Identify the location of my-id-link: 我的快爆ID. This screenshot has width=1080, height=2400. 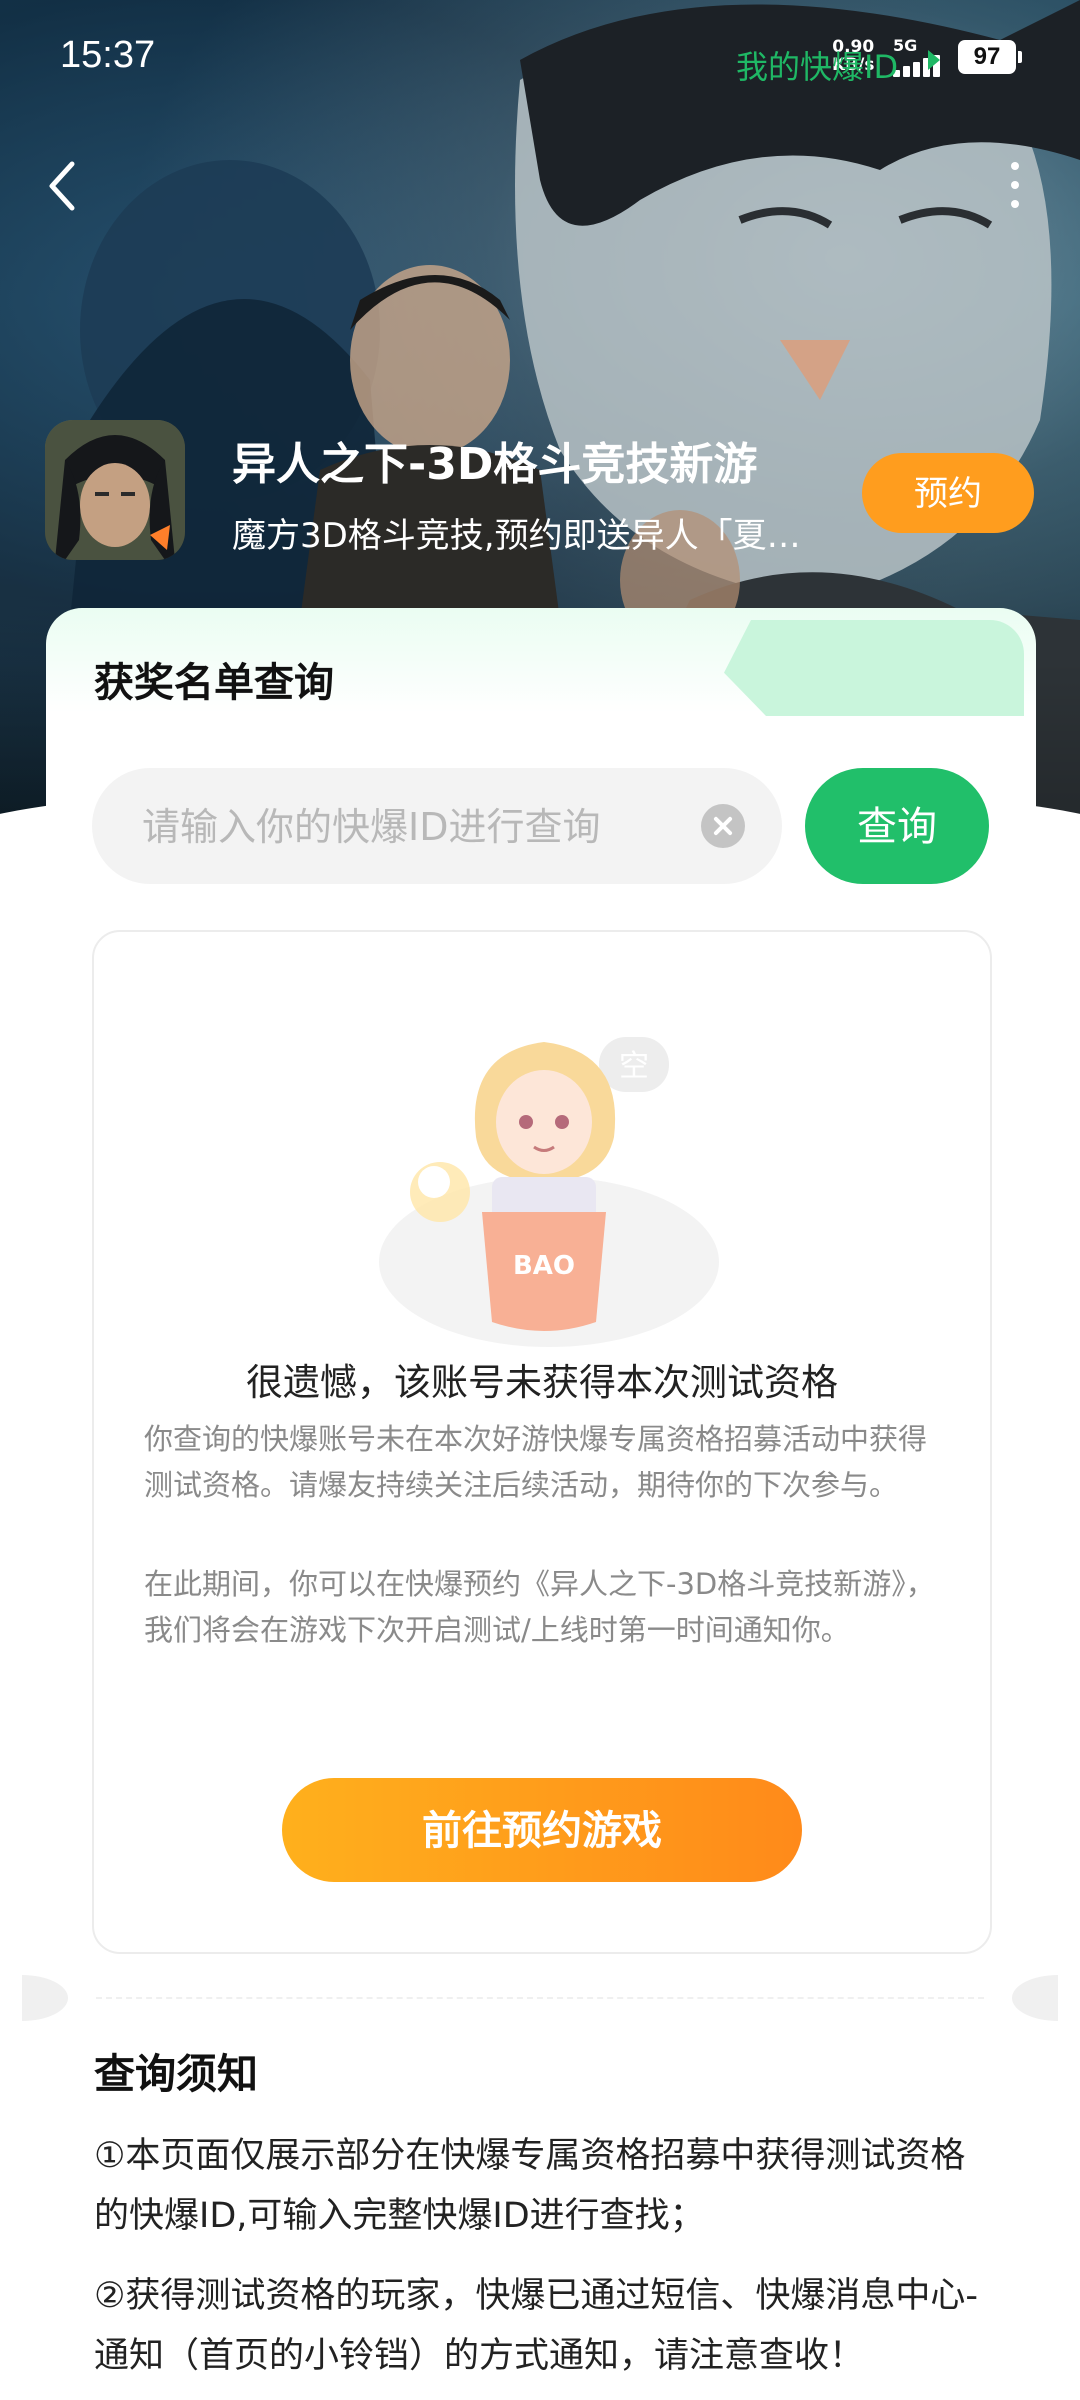
(817, 65).